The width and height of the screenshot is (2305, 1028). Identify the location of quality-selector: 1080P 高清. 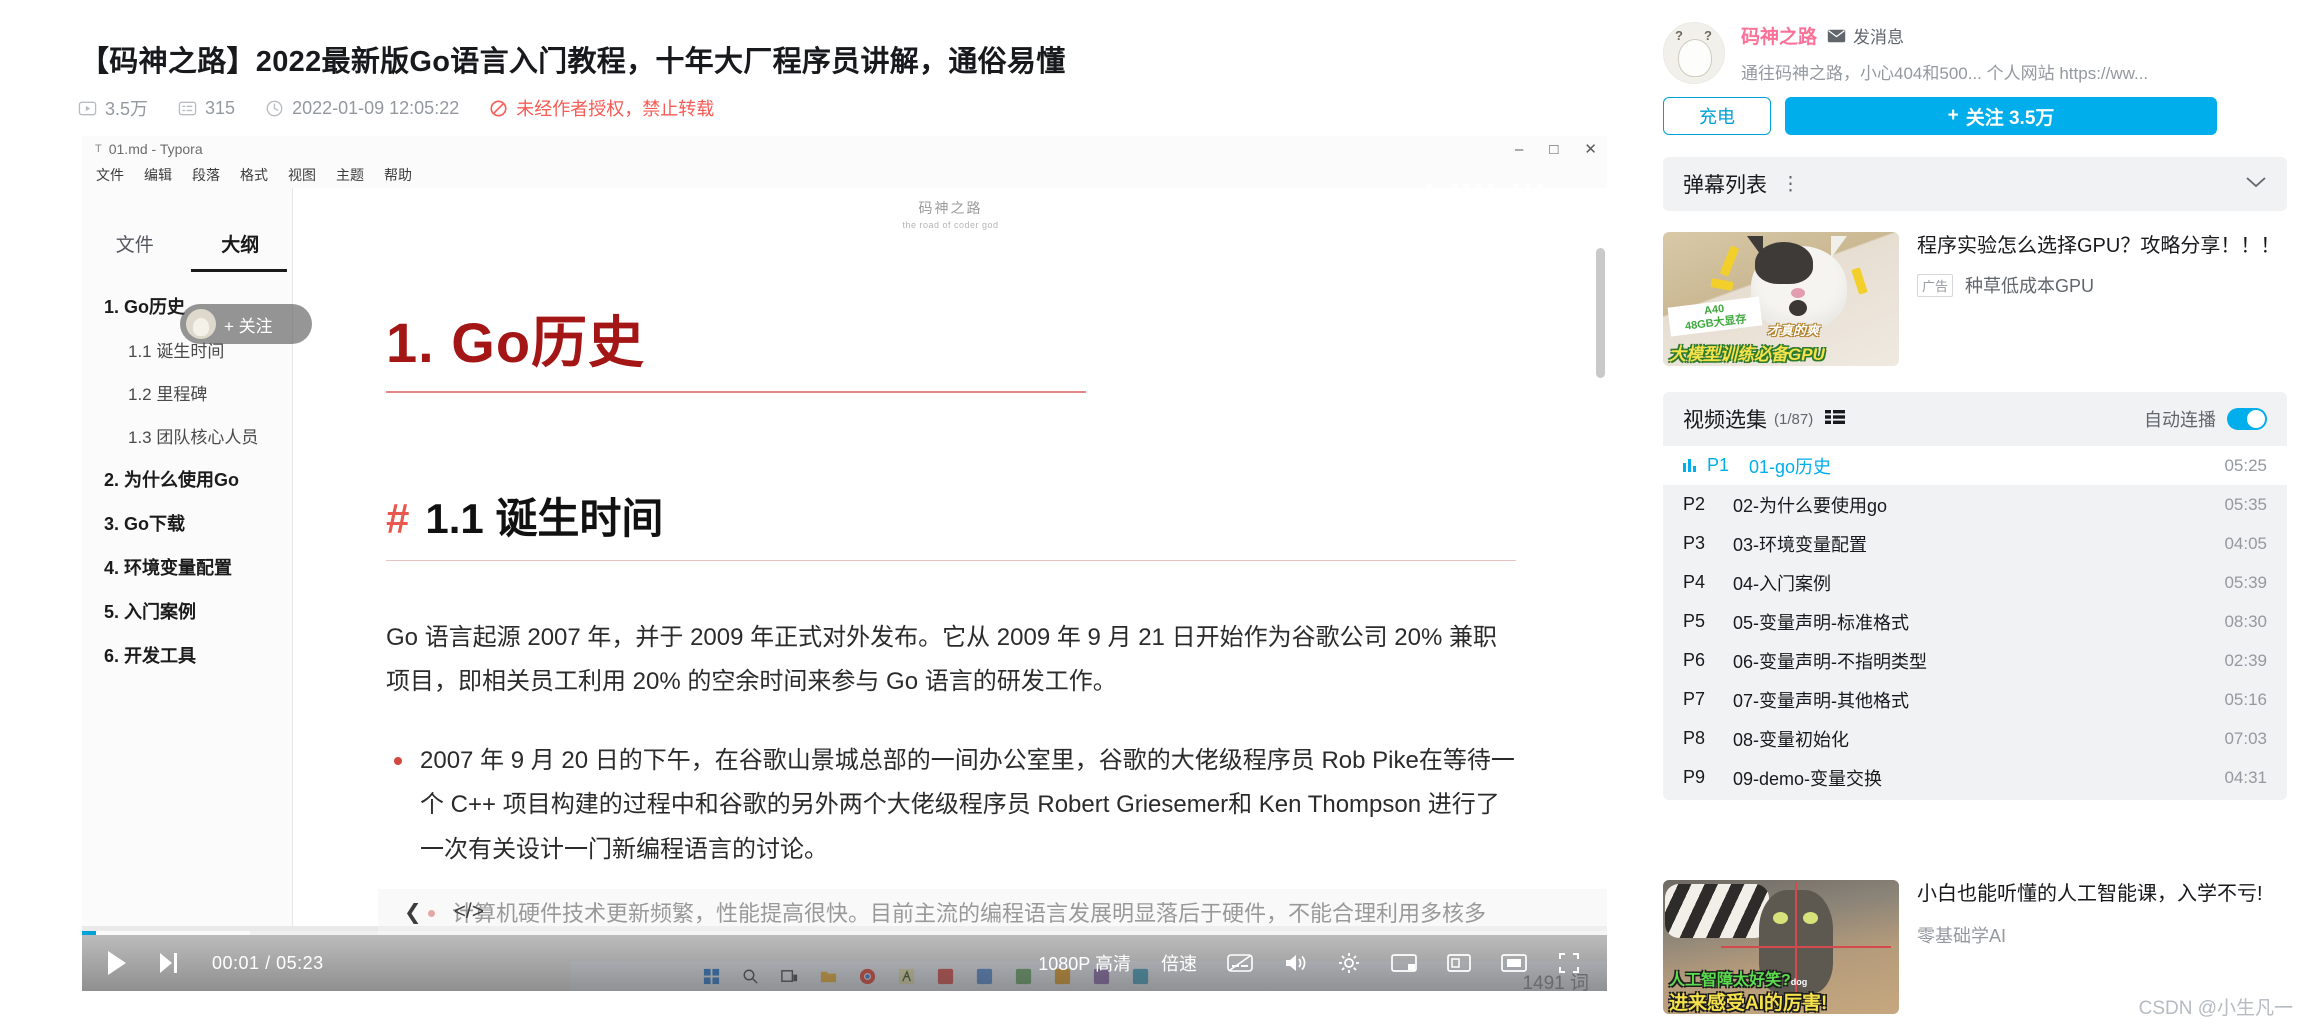
(1084, 963).